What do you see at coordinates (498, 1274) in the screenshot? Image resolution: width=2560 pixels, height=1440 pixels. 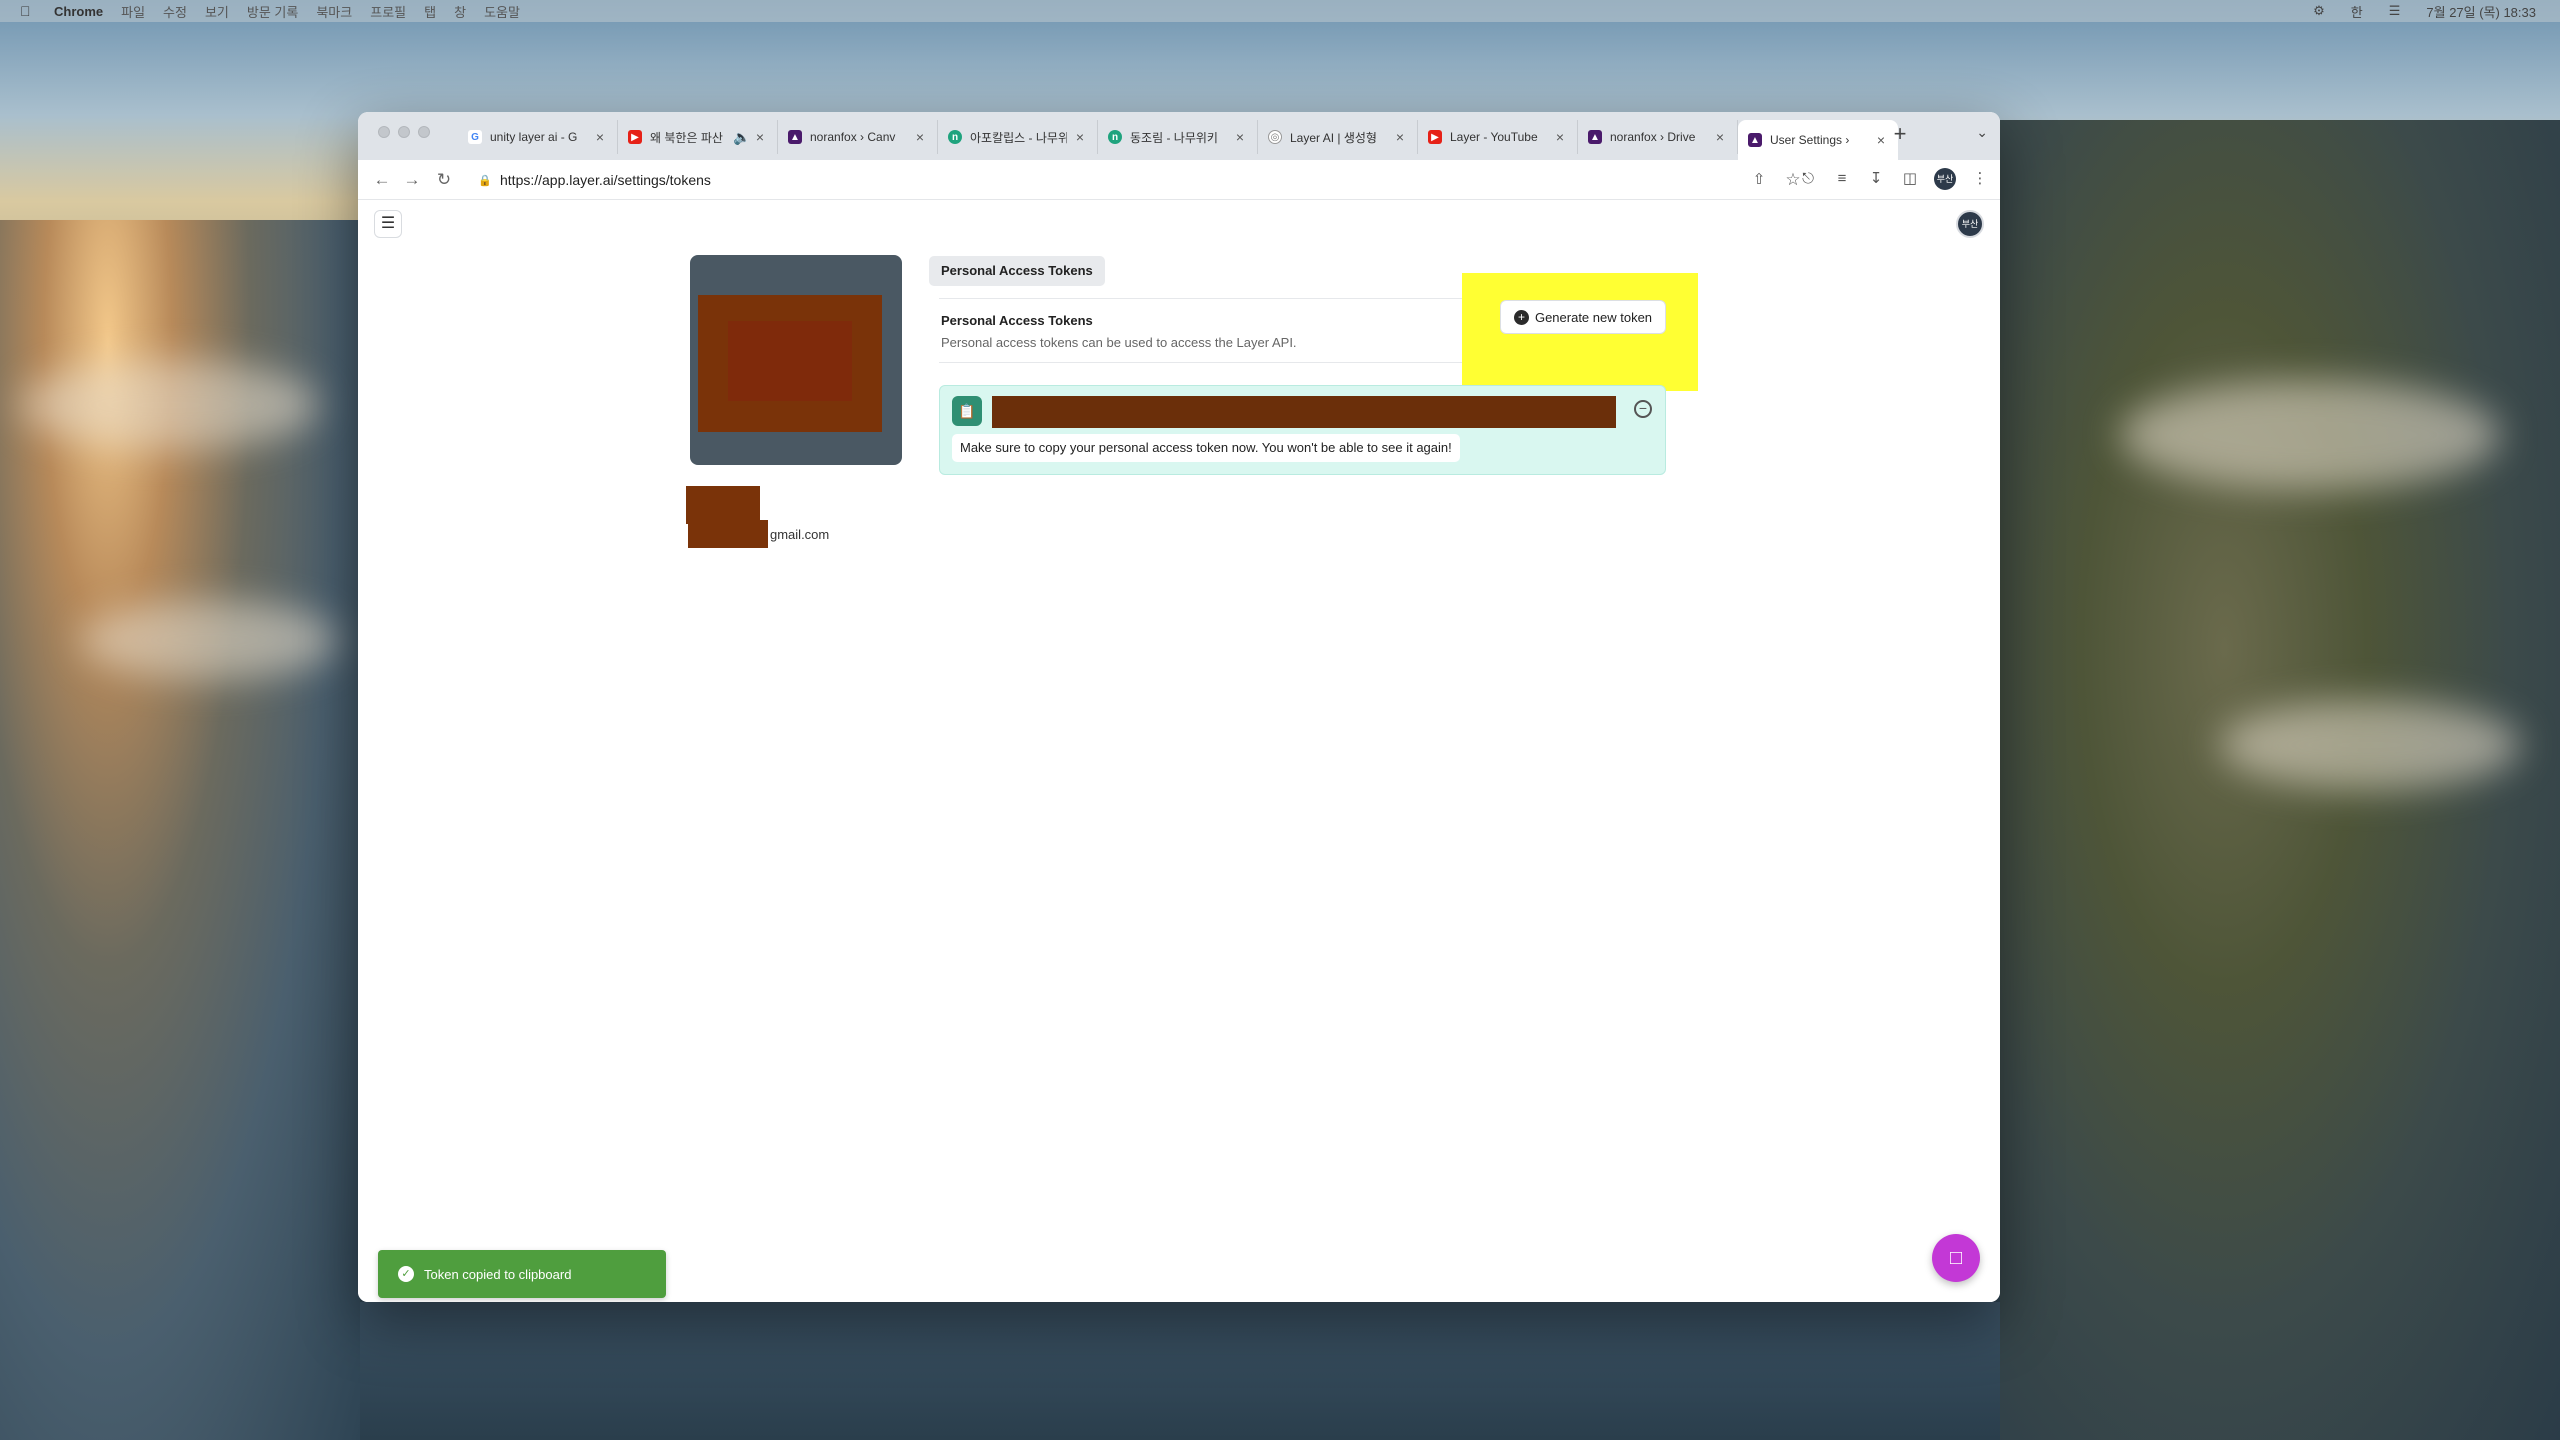 I see `toast-message: Token copied to clipboard` at bounding box center [498, 1274].